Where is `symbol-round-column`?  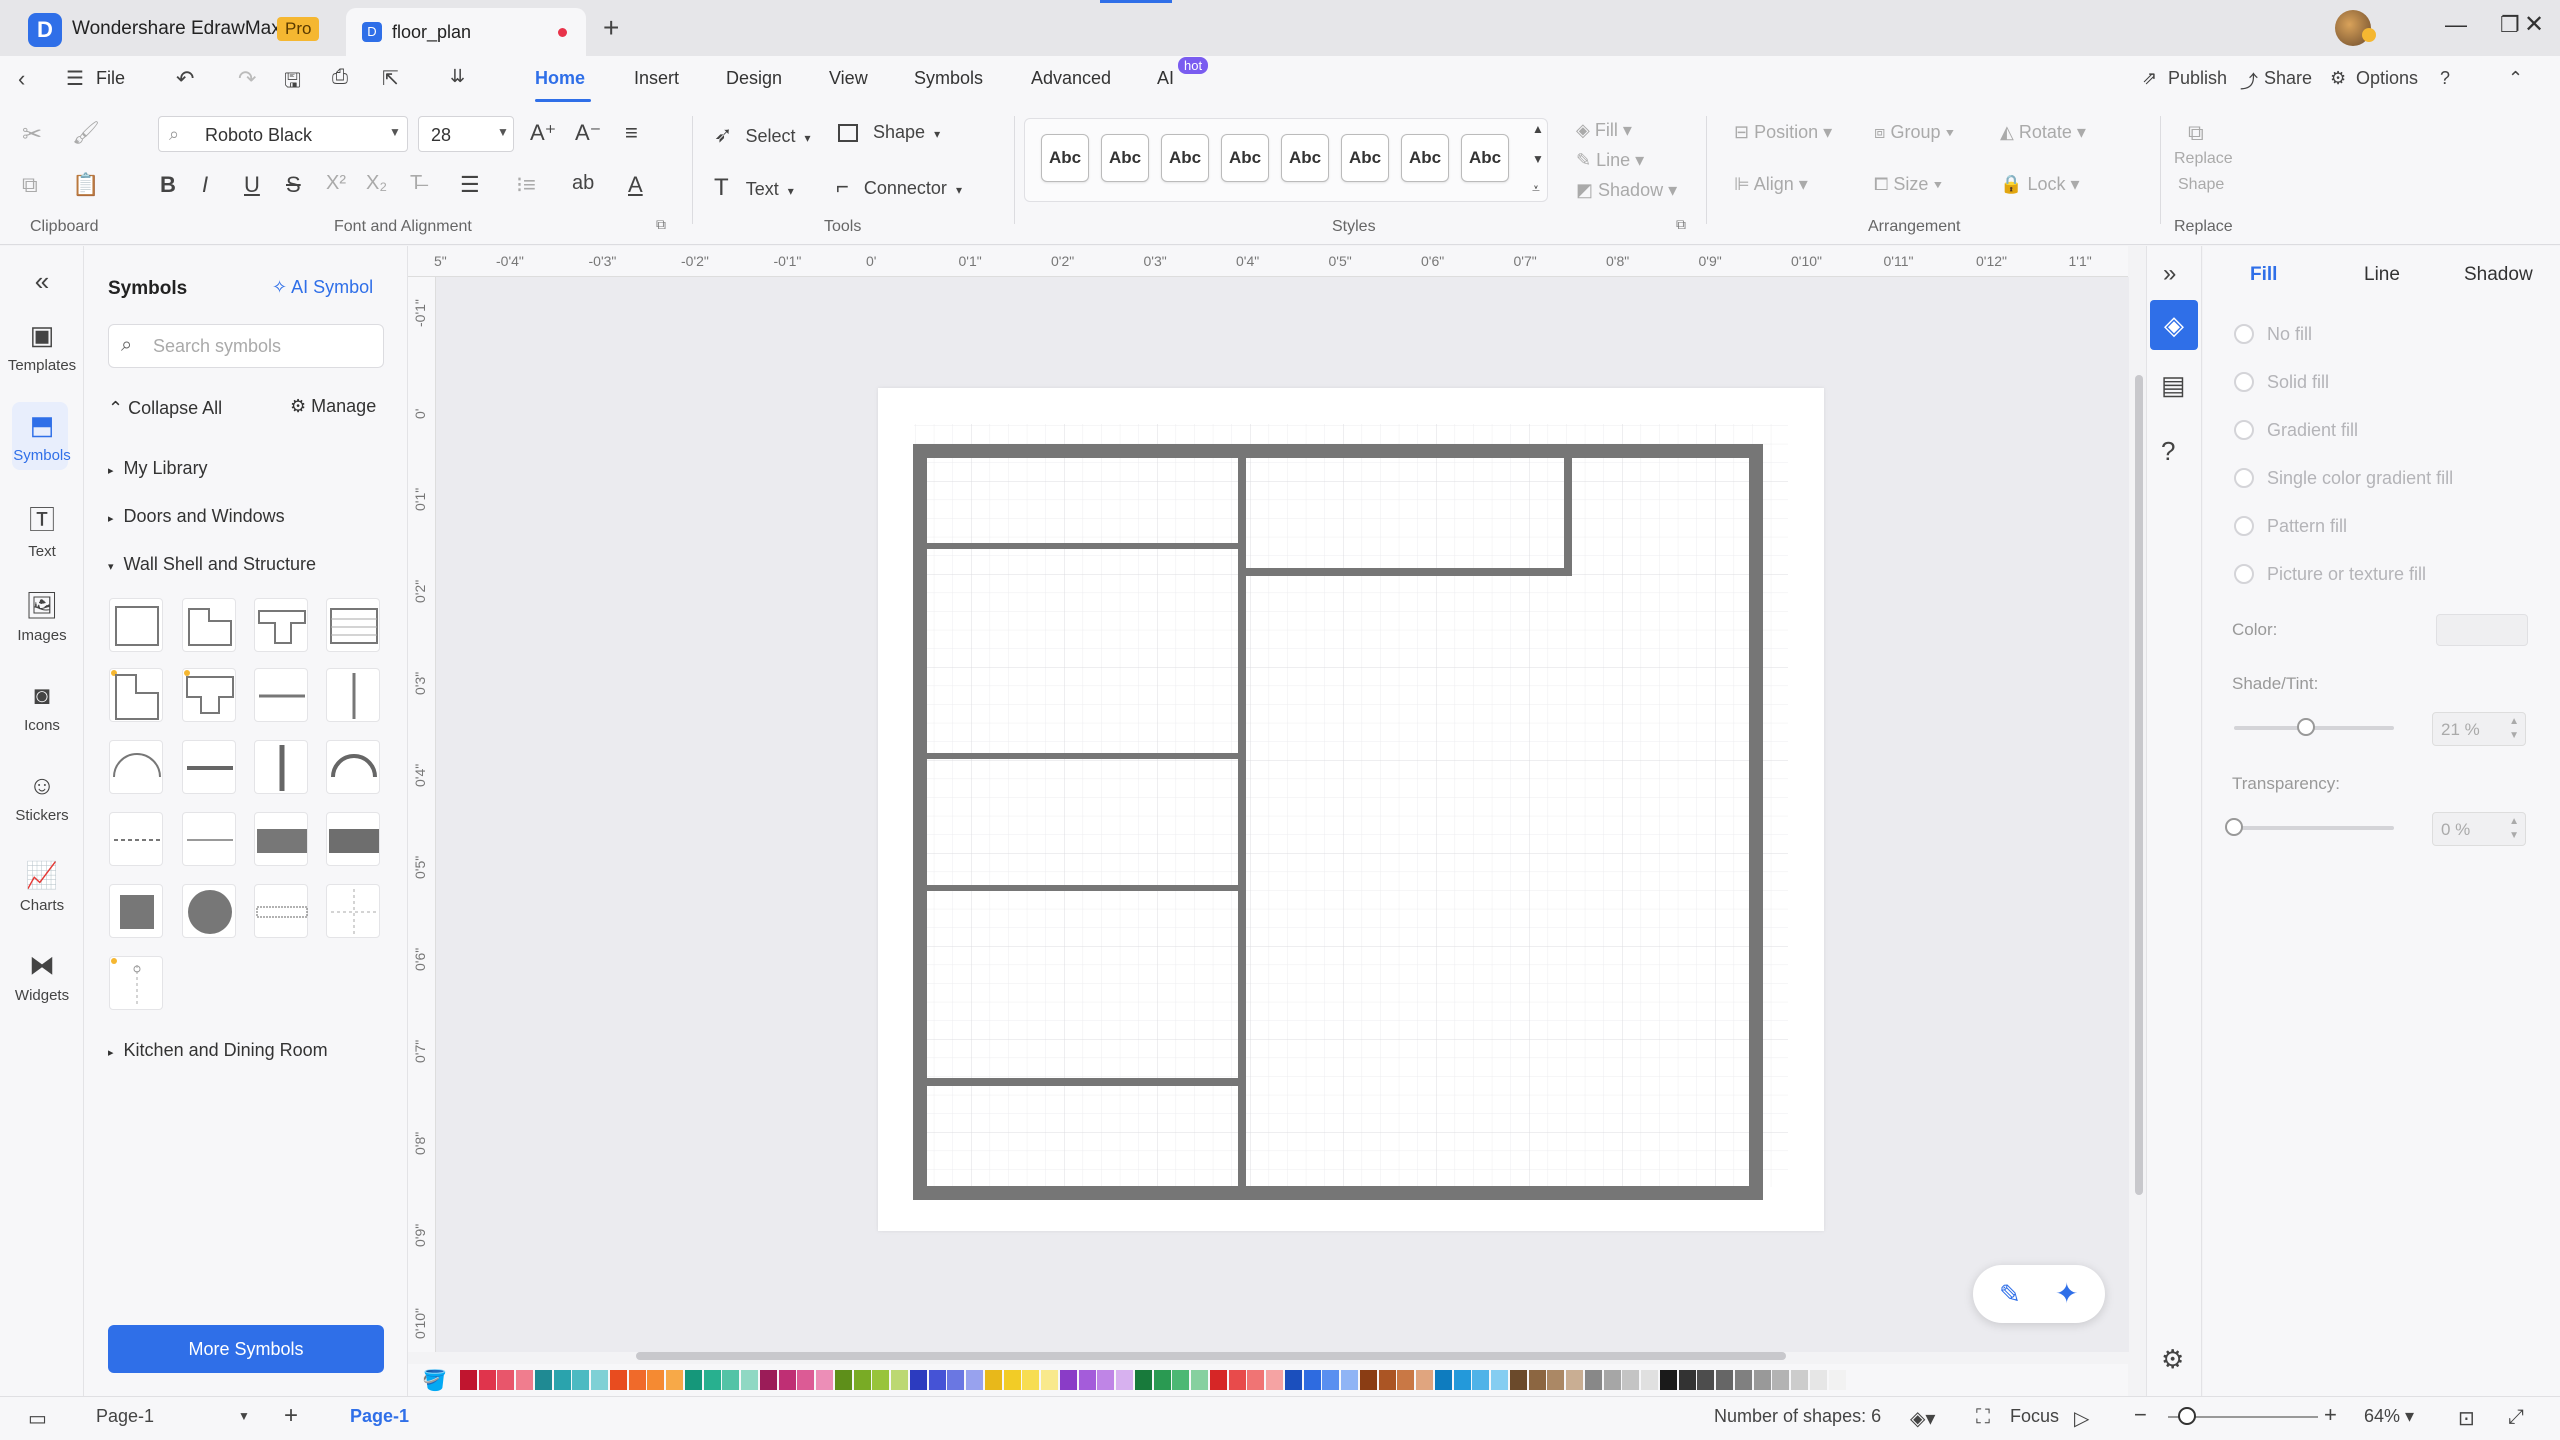 symbol-round-column is located at coordinates (209, 911).